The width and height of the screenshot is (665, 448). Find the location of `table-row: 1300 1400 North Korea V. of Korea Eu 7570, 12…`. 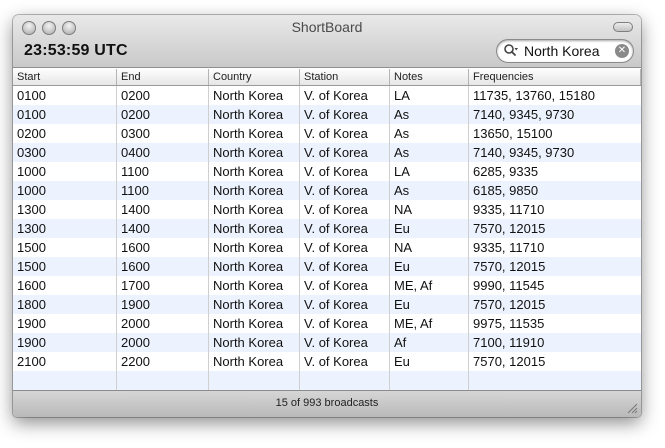

table-row: 1300 1400 North Korea V. of Korea Eu 7570, 12… is located at coordinates (327, 228).